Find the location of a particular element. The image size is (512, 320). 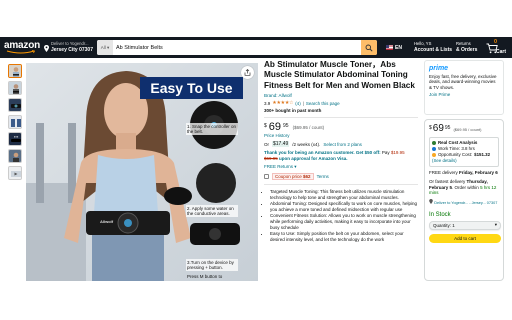

search-icon is located at coordinates (369, 48).